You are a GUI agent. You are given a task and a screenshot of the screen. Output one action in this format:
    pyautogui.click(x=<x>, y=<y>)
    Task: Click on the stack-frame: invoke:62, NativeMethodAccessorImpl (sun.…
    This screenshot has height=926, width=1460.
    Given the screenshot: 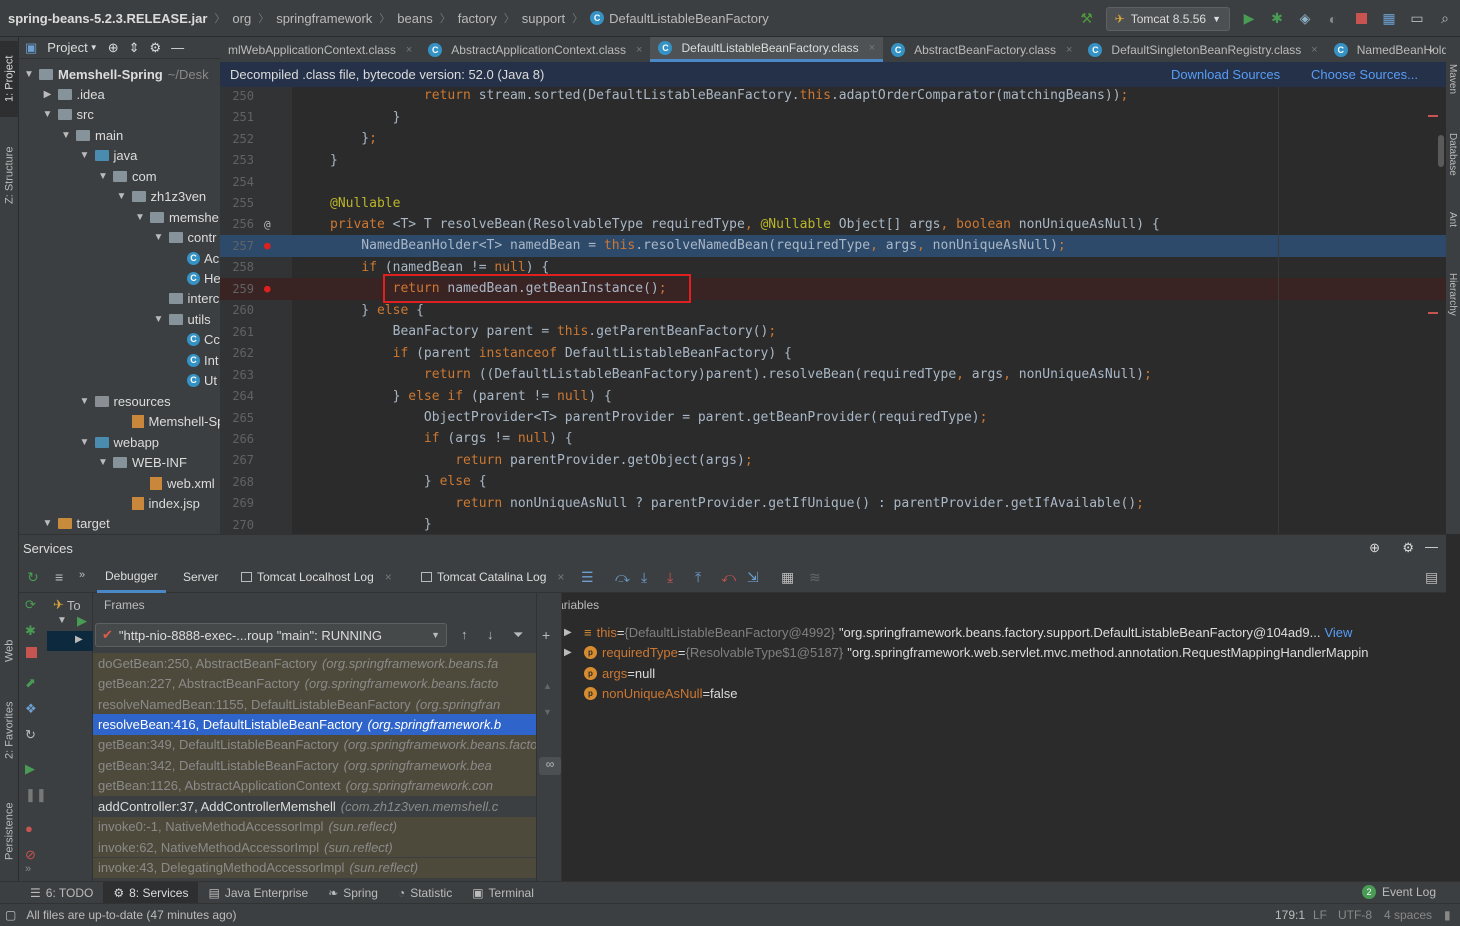 What is the action you would take?
    pyautogui.click(x=314, y=847)
    